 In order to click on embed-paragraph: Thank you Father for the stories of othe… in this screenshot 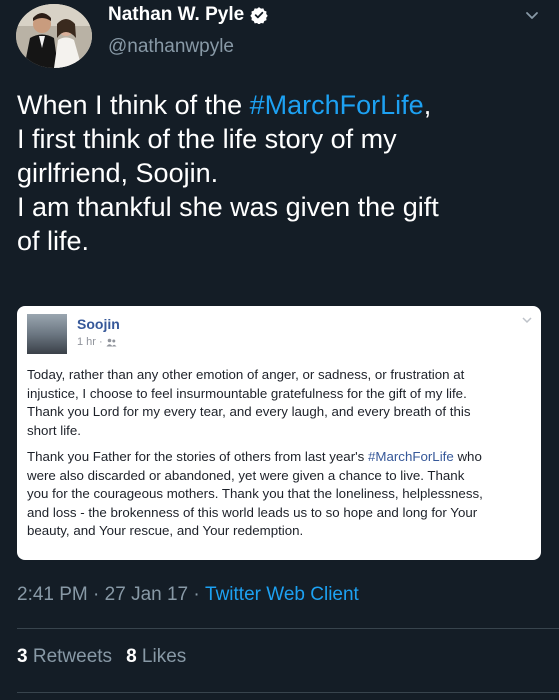, I will do `click(280, 494)`.